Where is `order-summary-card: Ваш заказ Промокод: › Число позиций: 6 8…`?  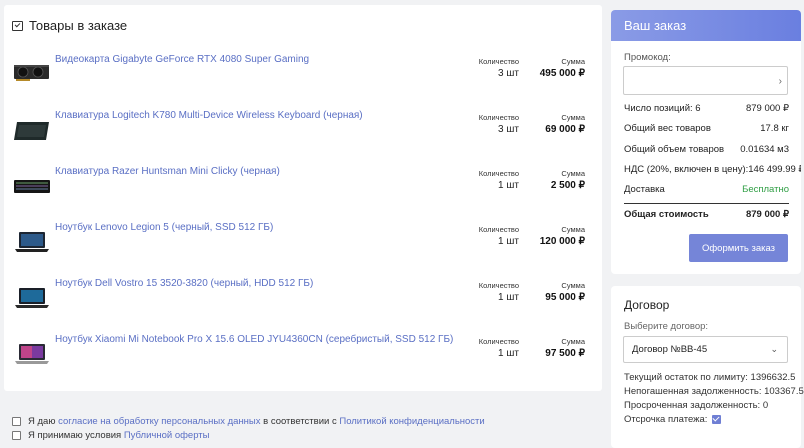
order-summary-card: Ваш заказ Промокод: › Число позиций: 6 8… is located at coordinates (706, 142).